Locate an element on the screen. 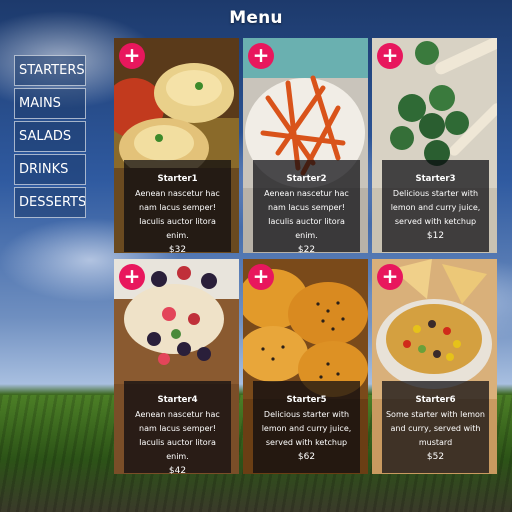 This screenshot has width=512, height=512. nav-item-mains: MAINS is located at coordinates (50, 103).